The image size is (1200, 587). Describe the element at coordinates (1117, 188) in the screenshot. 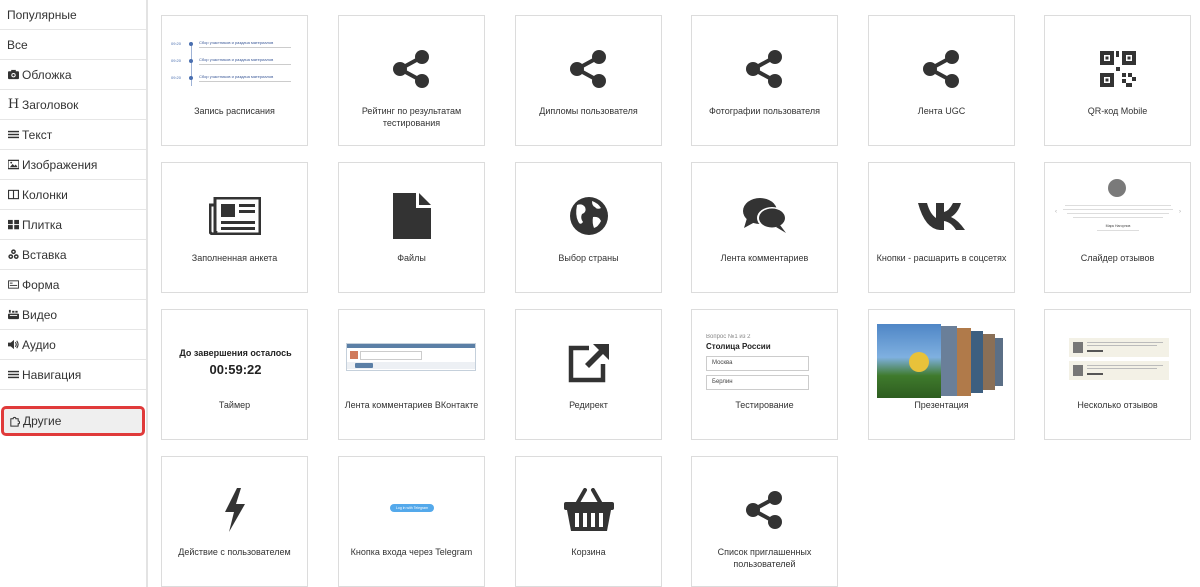

I see `avatar` at that location.